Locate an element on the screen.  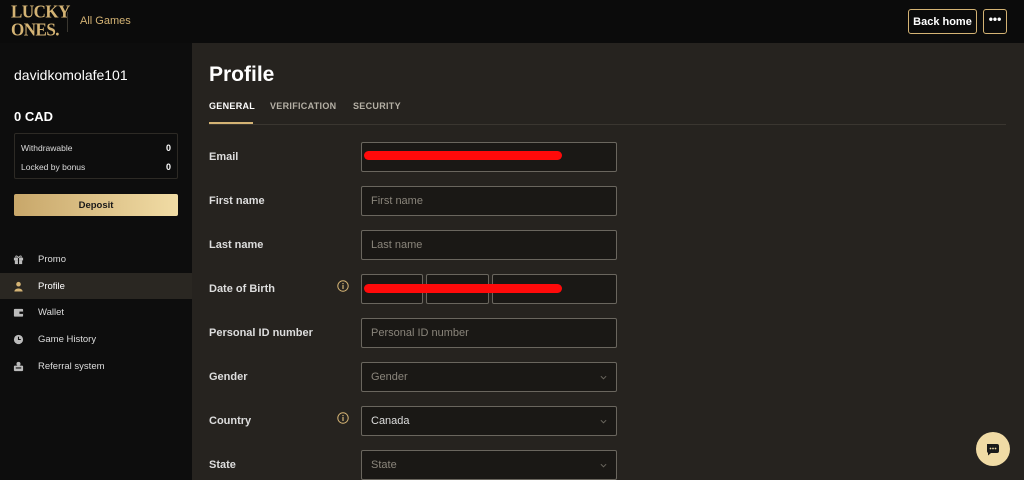
sidebar-item-referral-system: Referral system is located at coordinates (96, 366).